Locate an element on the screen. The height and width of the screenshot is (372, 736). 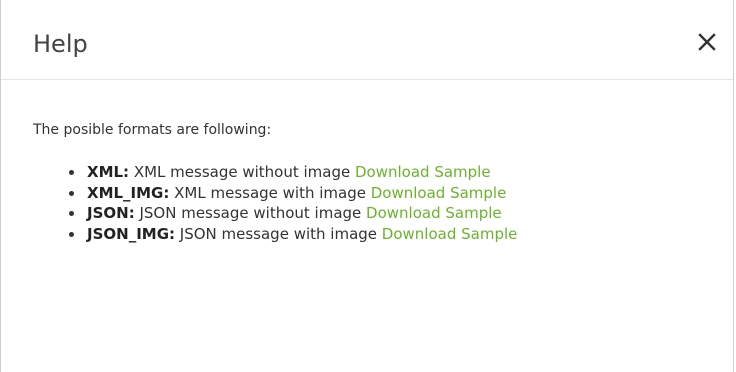
close-button is located at coordinates (707, 42).